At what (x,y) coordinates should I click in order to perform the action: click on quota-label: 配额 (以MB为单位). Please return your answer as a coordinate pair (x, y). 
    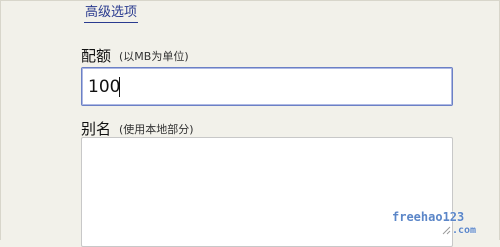
    Looking at the image, I should click on (135, 56).